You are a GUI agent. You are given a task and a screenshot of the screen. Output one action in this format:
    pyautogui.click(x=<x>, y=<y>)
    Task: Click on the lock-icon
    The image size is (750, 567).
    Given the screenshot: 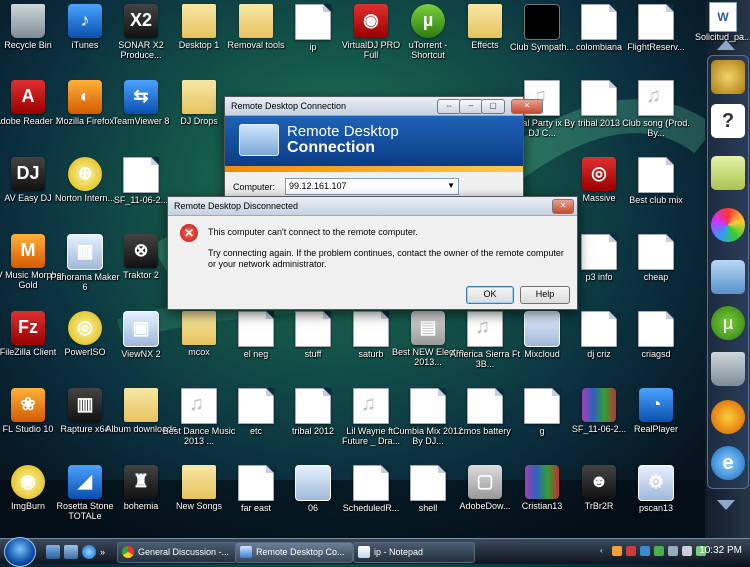 What is the action you would take?
    pyautogui.click(x=728, y=77)
    